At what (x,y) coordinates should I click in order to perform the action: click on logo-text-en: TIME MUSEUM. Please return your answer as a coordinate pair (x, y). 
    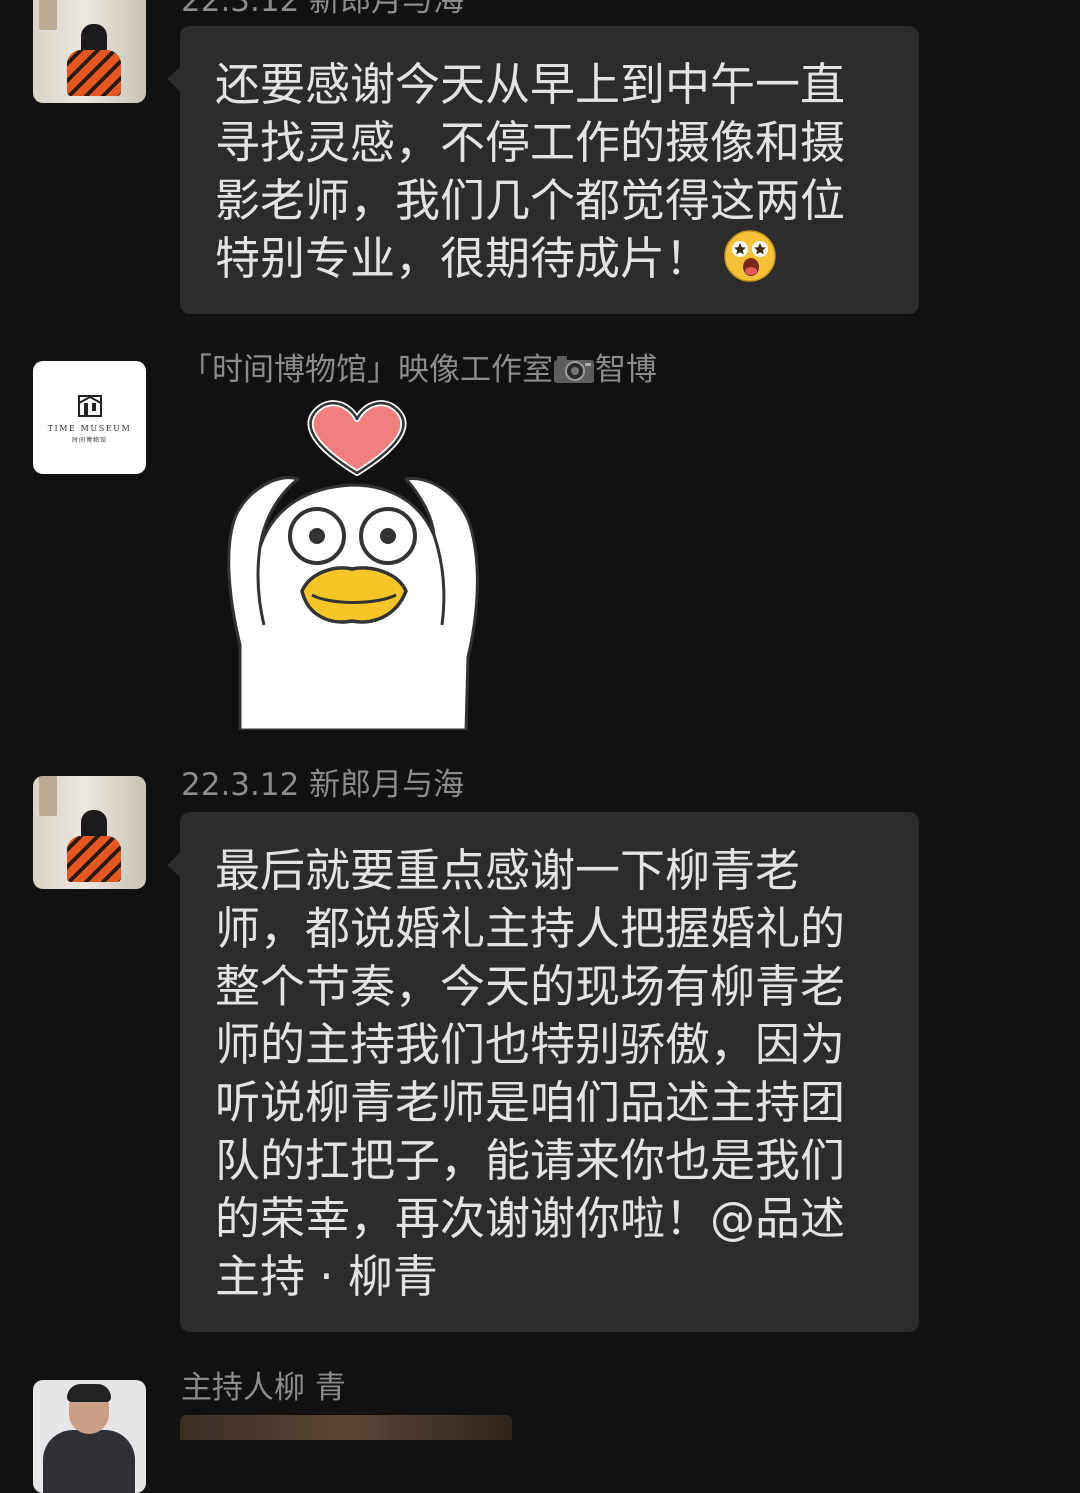
    Looking at the image, I should click on (89, 428).